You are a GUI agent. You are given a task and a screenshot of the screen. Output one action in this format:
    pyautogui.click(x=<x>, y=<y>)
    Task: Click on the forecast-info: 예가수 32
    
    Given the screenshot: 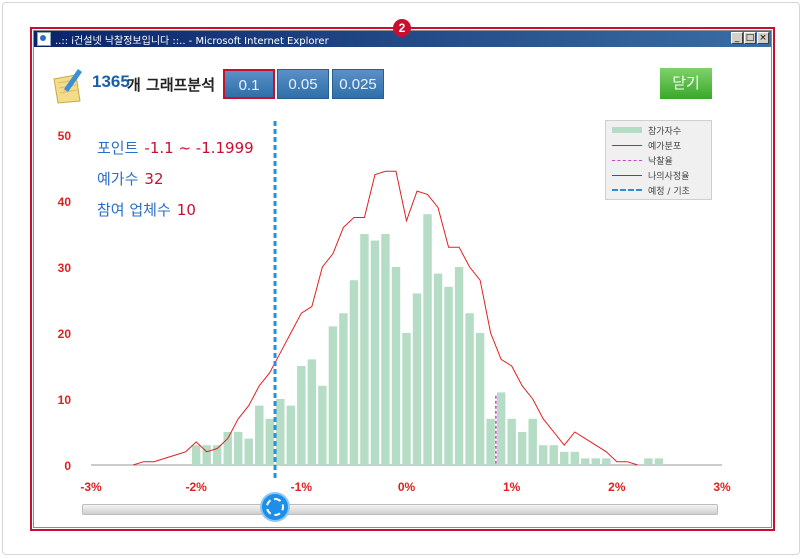 What is the action you would take?
    pyautogui.click(x=130, y=178)
    